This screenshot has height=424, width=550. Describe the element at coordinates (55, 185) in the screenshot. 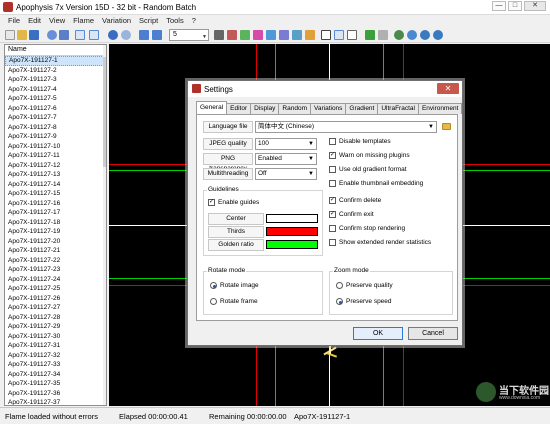

I see `list-item: Apo7X-191127-14` at that location.